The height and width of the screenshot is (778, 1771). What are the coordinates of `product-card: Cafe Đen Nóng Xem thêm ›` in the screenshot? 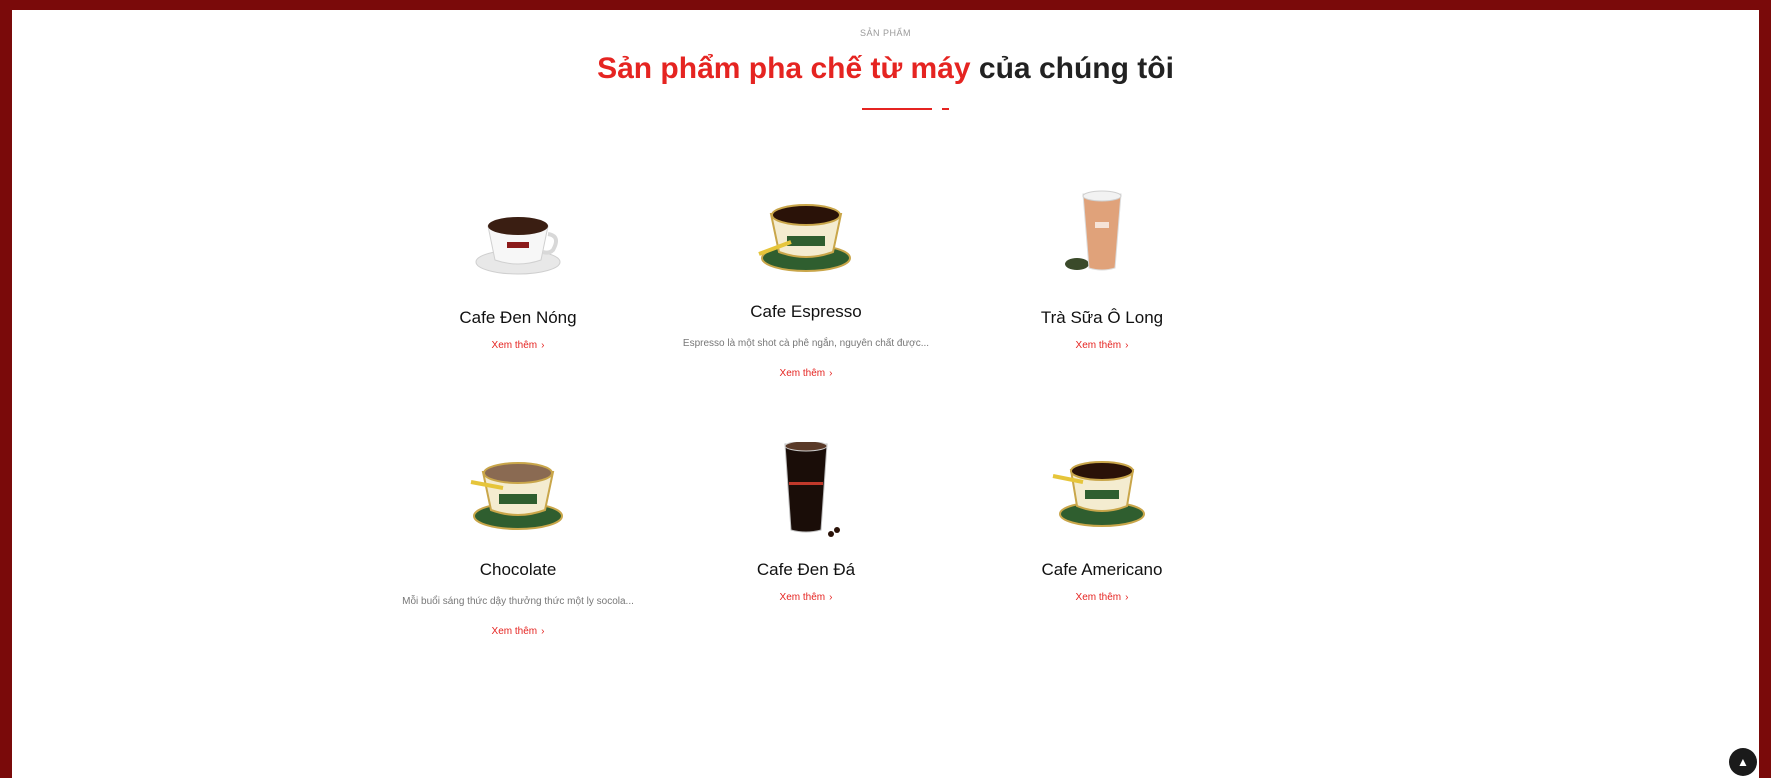 It's located at (518, 270).